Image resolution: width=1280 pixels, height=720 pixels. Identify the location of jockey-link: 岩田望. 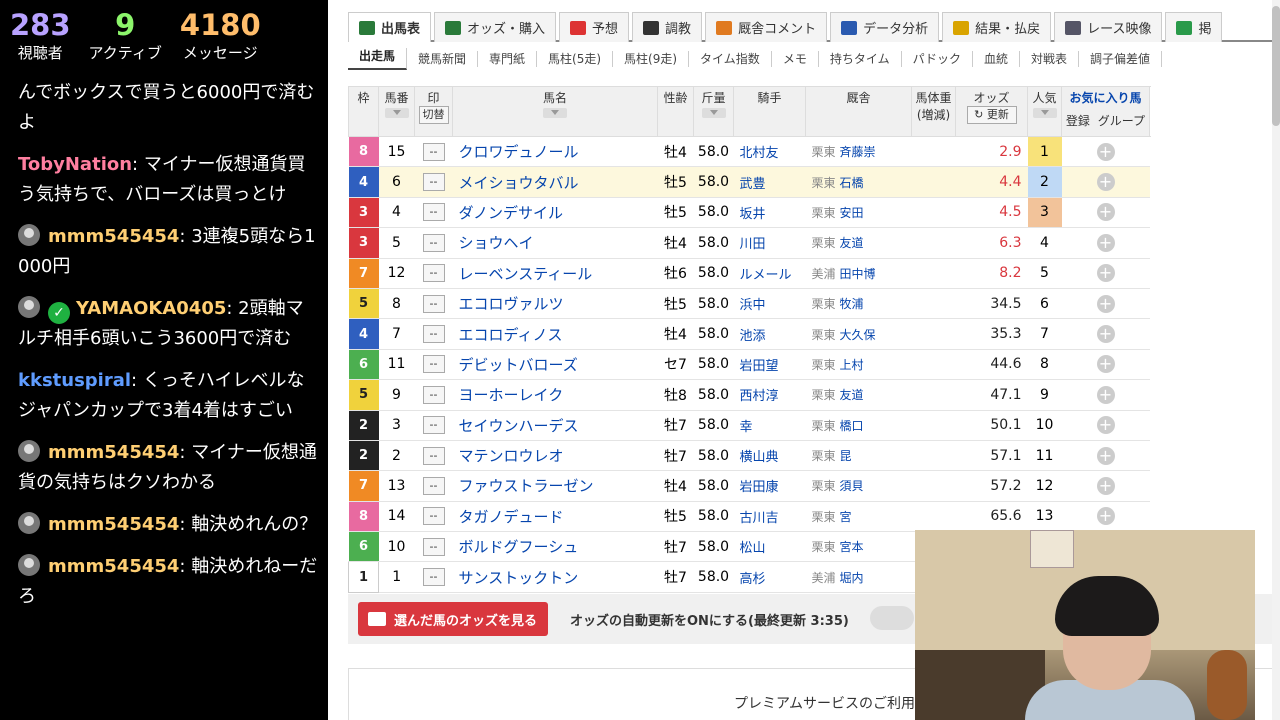
(769, 365).